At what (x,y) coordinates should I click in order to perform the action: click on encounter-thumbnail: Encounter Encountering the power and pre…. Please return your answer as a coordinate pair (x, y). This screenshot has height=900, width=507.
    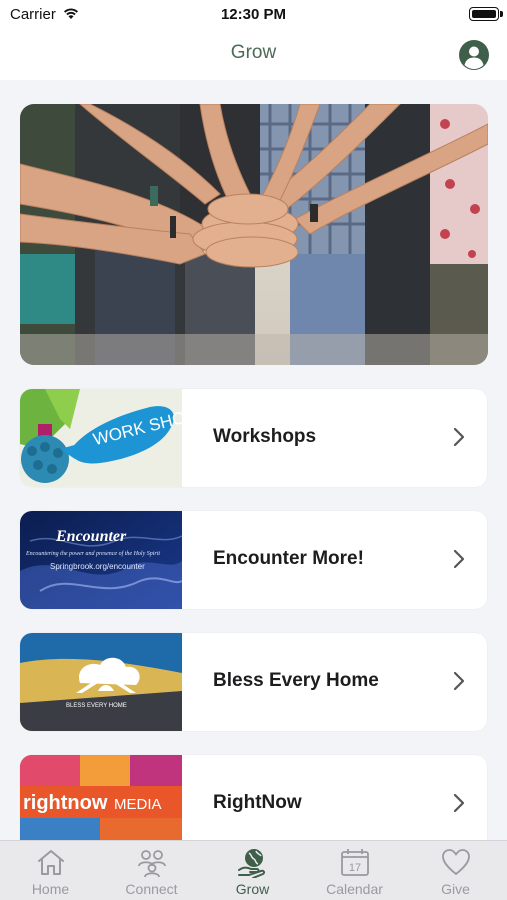
    Looking at the image, I should click on (101, 560).